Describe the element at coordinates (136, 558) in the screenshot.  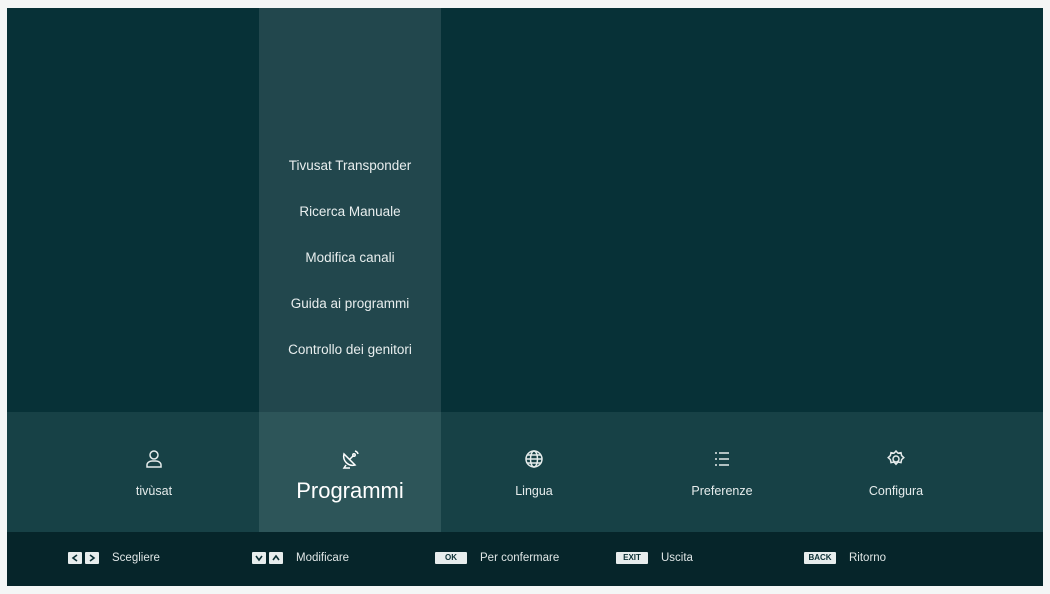
I see `hint-label: Scegliere` at that location.